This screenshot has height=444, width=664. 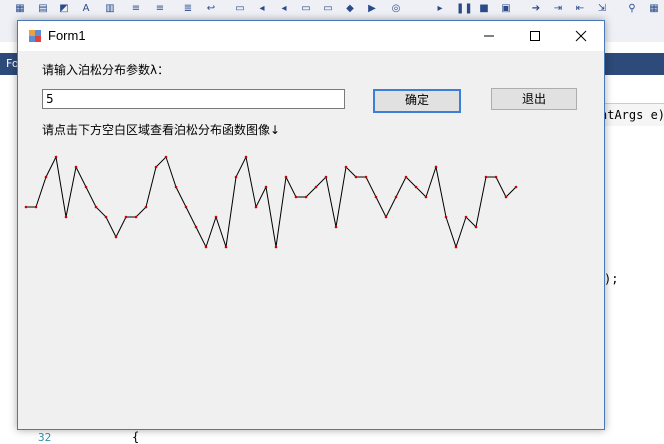 What do you see at coordinates (9, 64) in the screenshot?
I see `ide-document-tab: Fo` at bounding box center [9, 64].